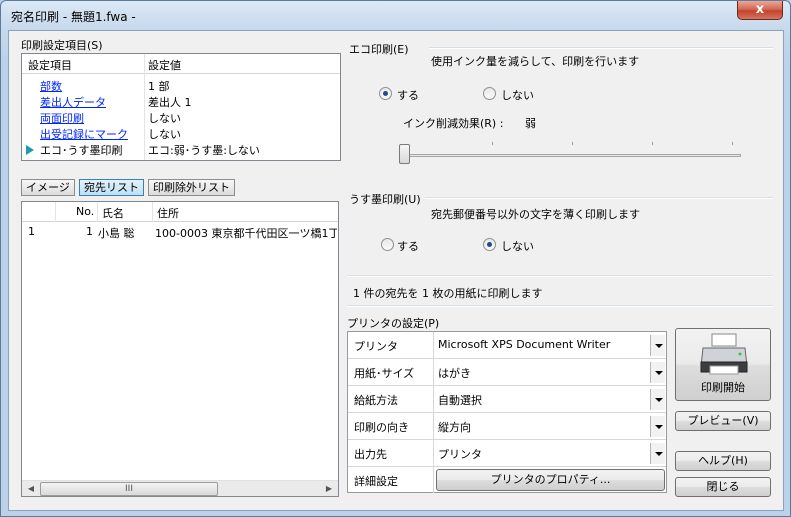 The image size is (791, 517). I want to click on settings-col-key: 設定項目, so click(50, 65).